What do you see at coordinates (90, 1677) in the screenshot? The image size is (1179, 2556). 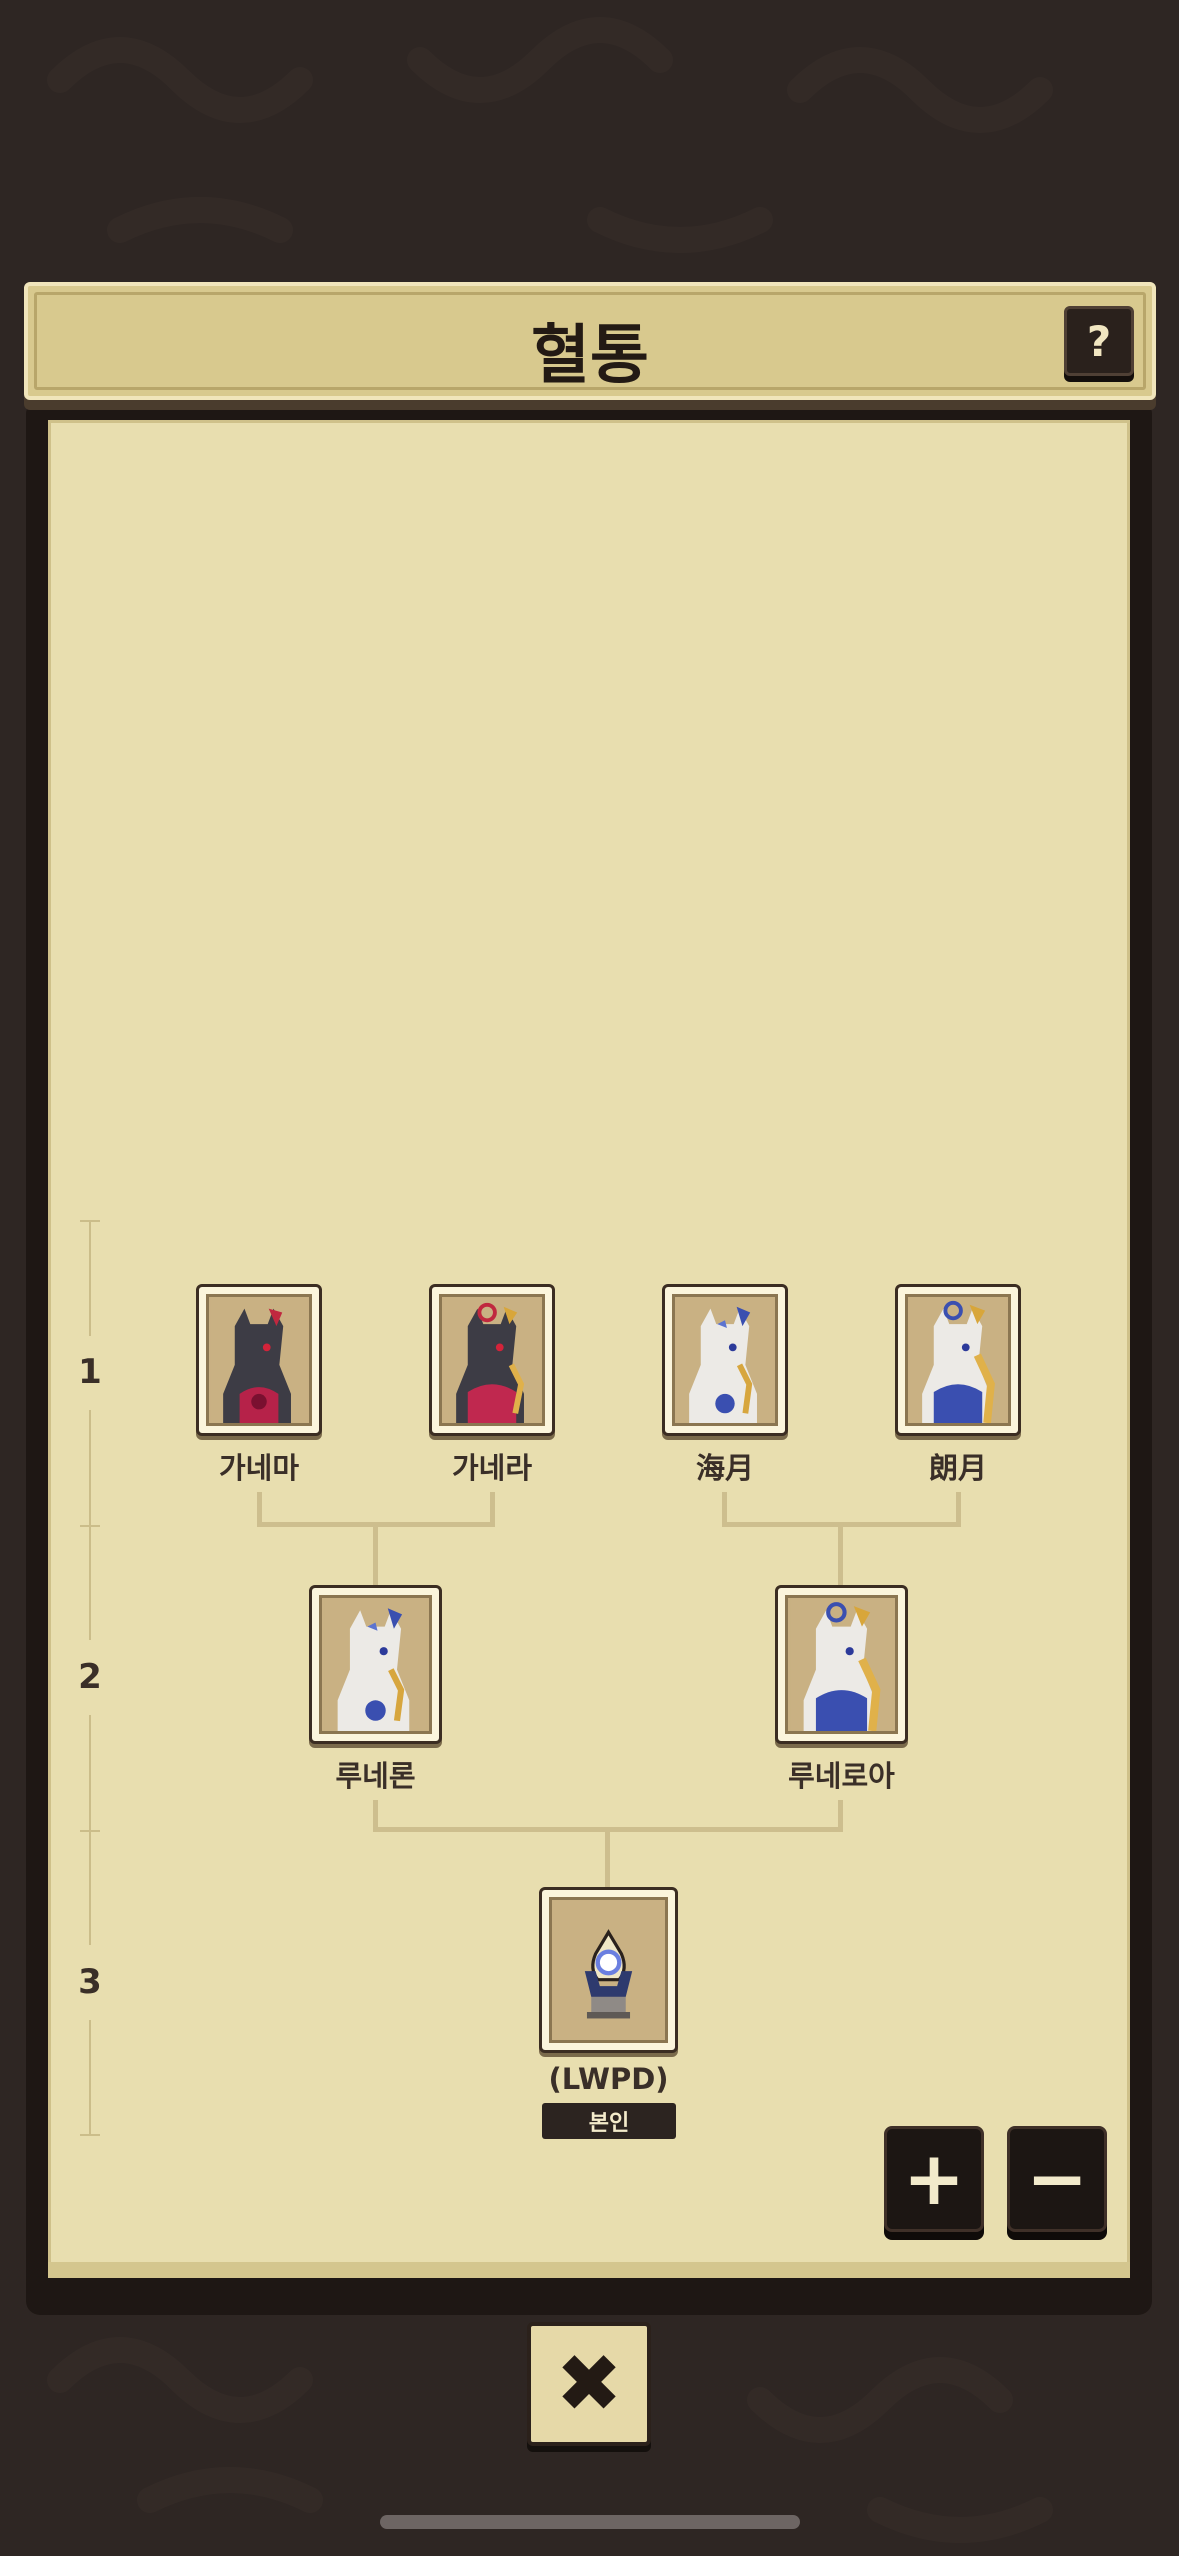 I see `generation-label-2: 2` at bounding box center [90, 1677].